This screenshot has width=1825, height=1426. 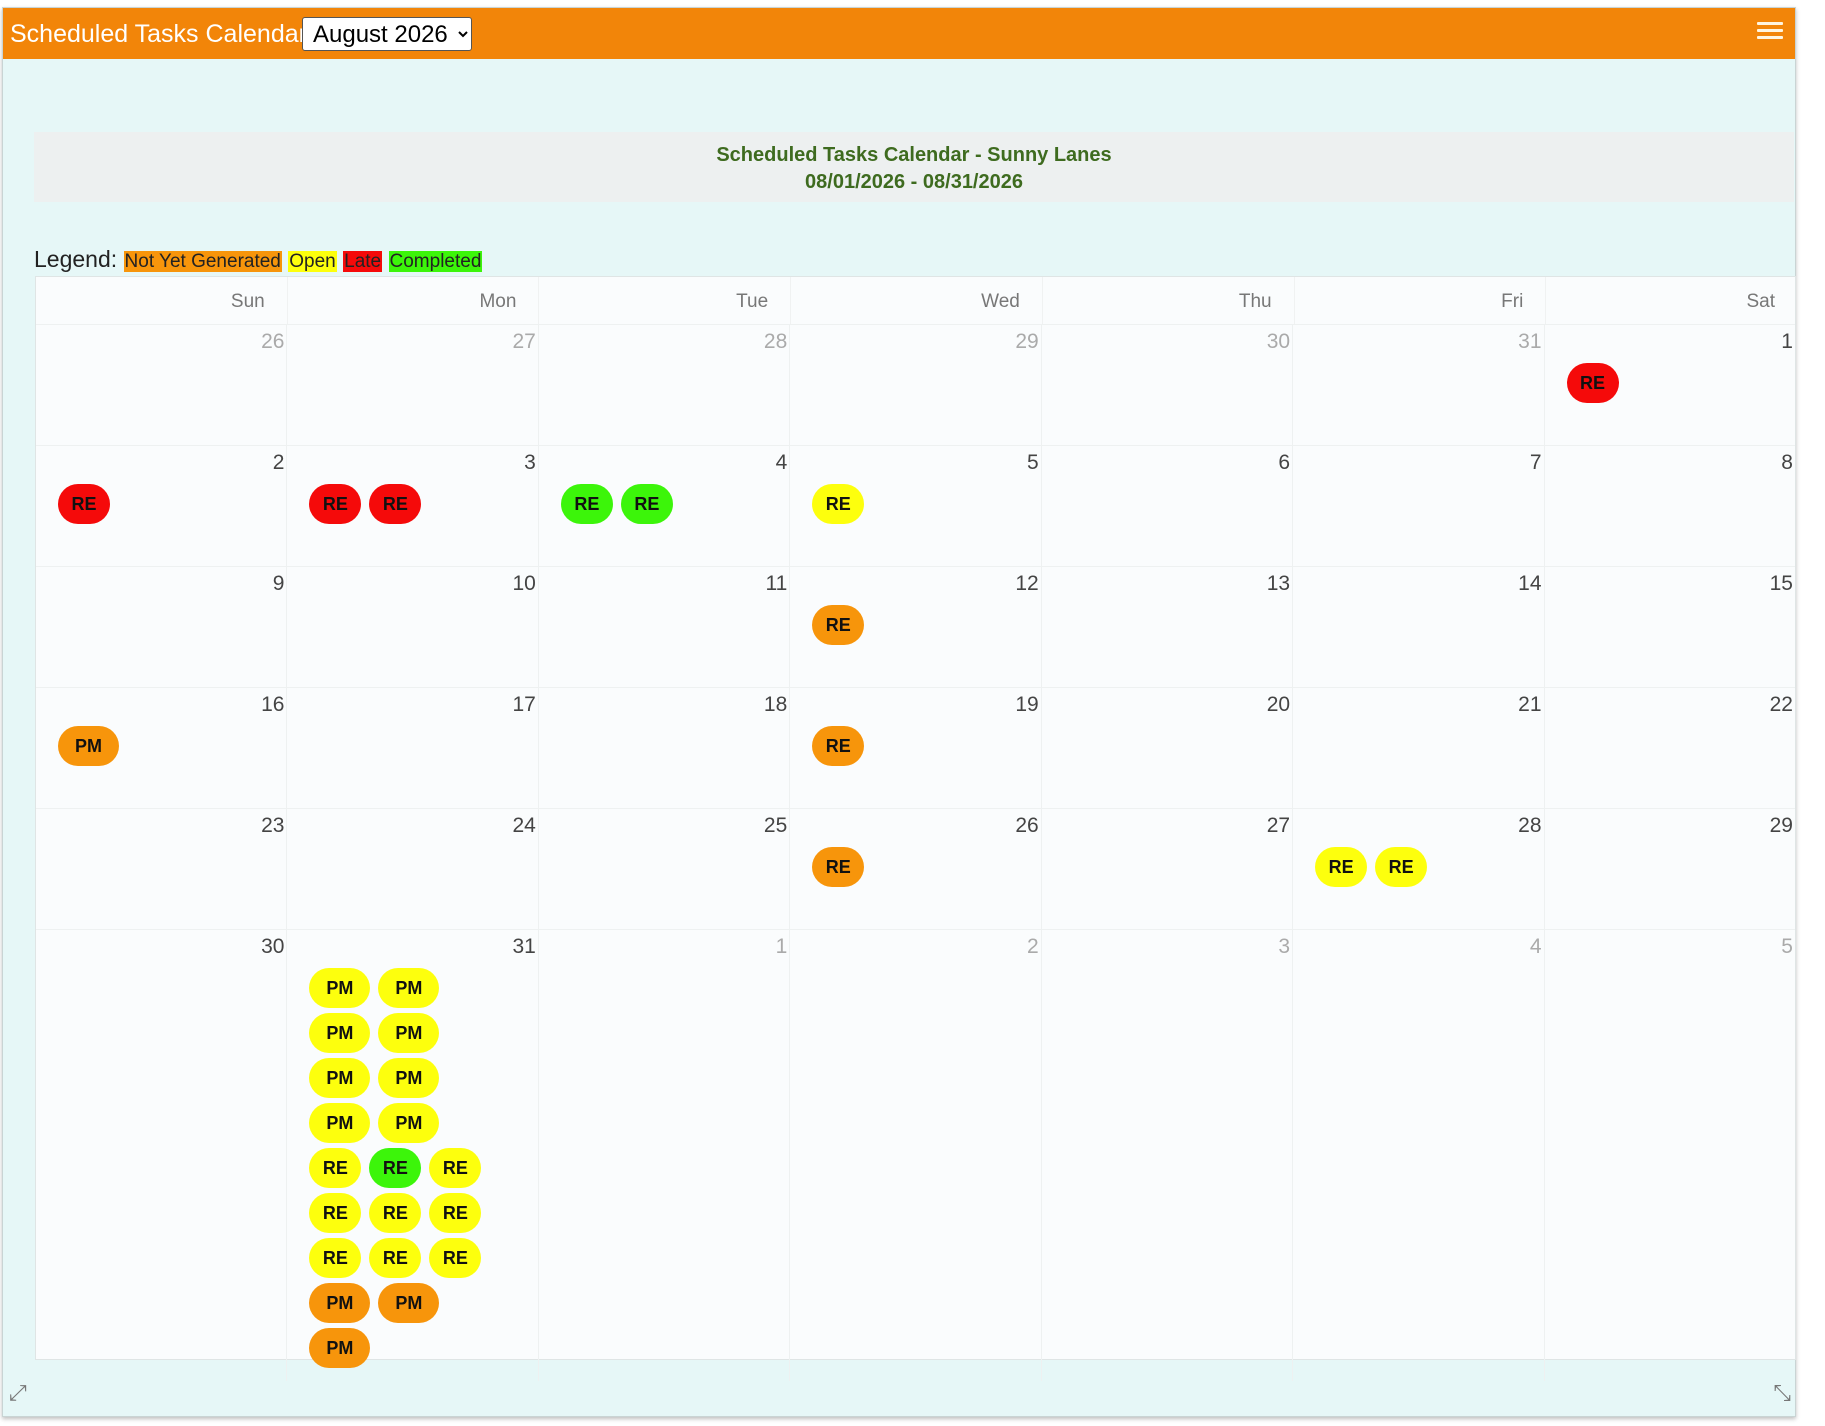 What do you see at coordinates (1530, 704) in the screenshot?
I see `day-number: 21` at bounding box center [1530, 704].